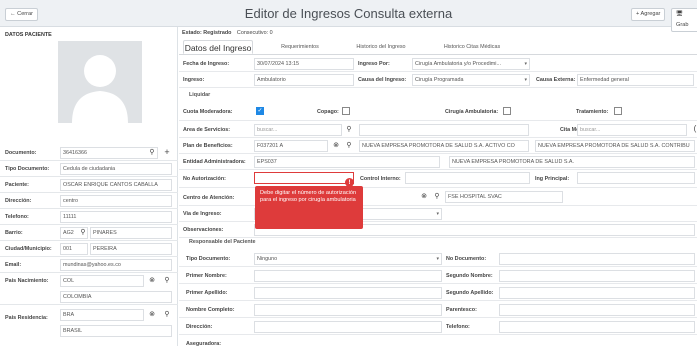 This screenshot has height=352, width=697. Describe the element at coordinates (260, 111) in the screenshot. I see `cuota-moderadora-checkbox: ✓` at that location.